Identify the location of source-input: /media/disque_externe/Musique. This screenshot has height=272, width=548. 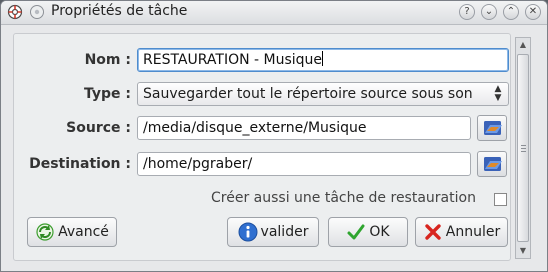
(304, 128).